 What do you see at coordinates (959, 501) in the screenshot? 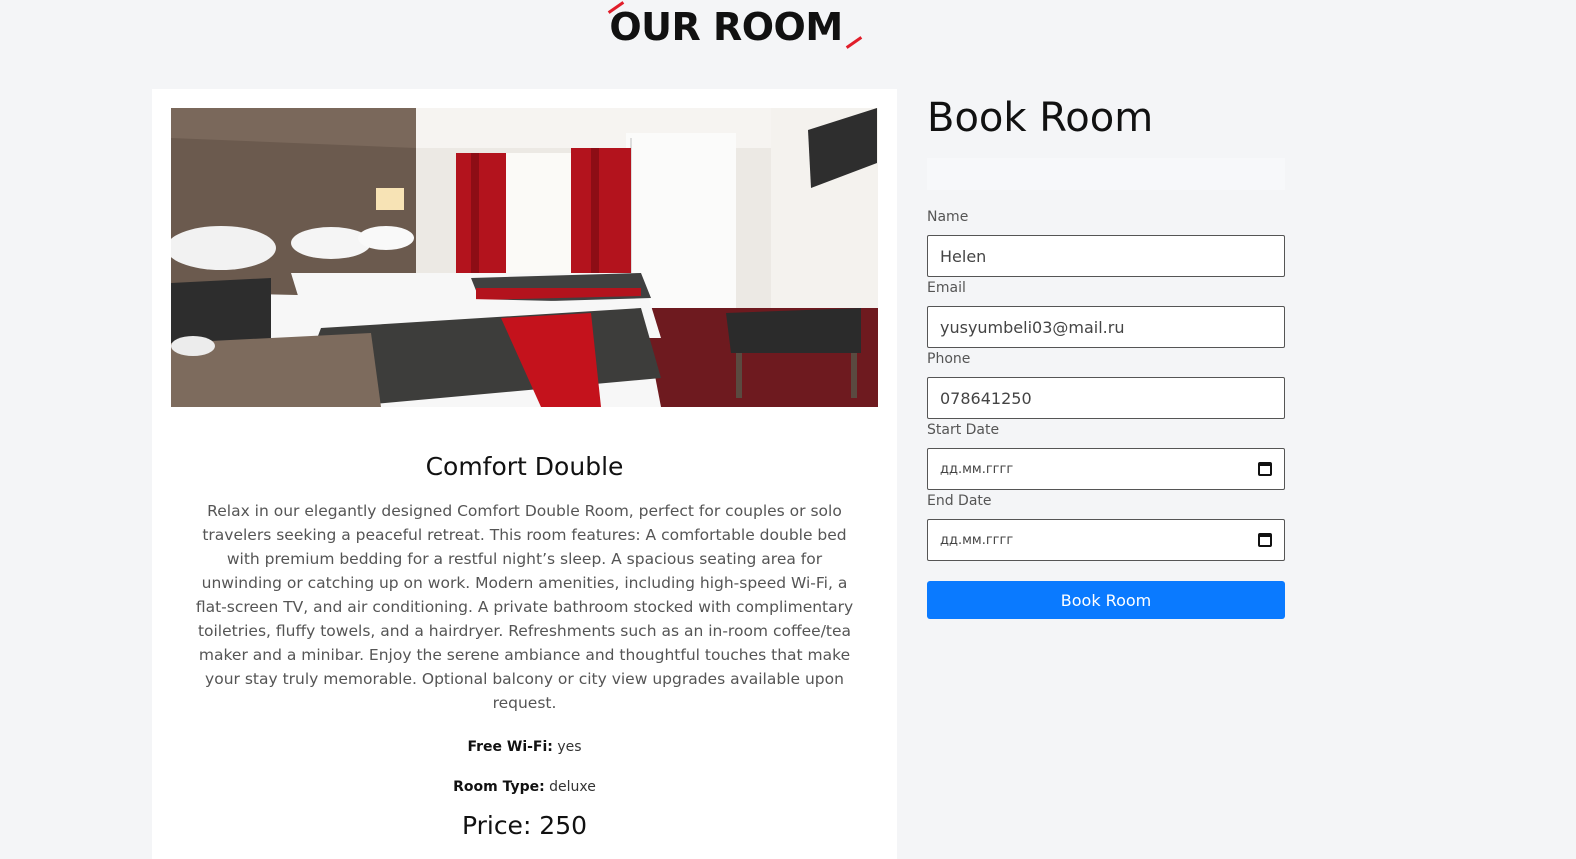
I see `end-date-label: End Date` at bounding box center [959, 501].